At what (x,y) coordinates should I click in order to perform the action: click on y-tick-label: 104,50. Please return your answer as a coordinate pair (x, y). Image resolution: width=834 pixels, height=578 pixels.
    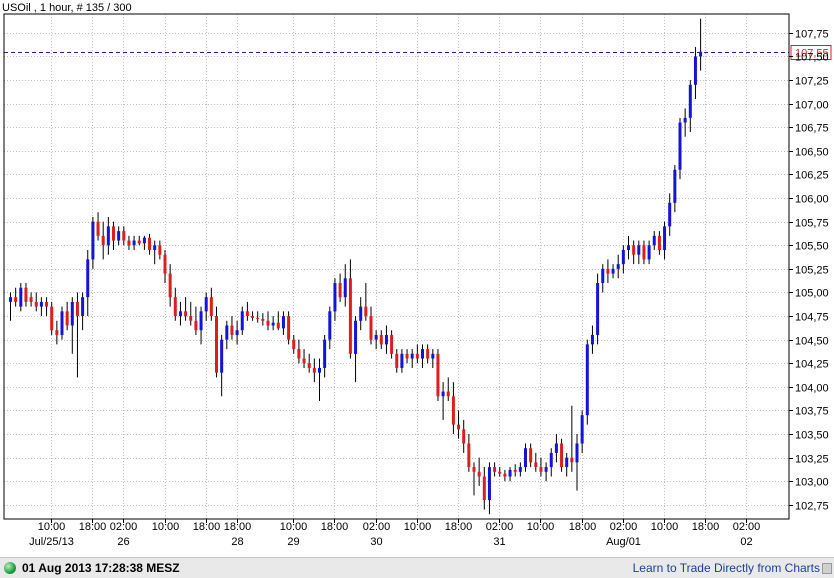
    Looking at the image, I should click on (812, 342).